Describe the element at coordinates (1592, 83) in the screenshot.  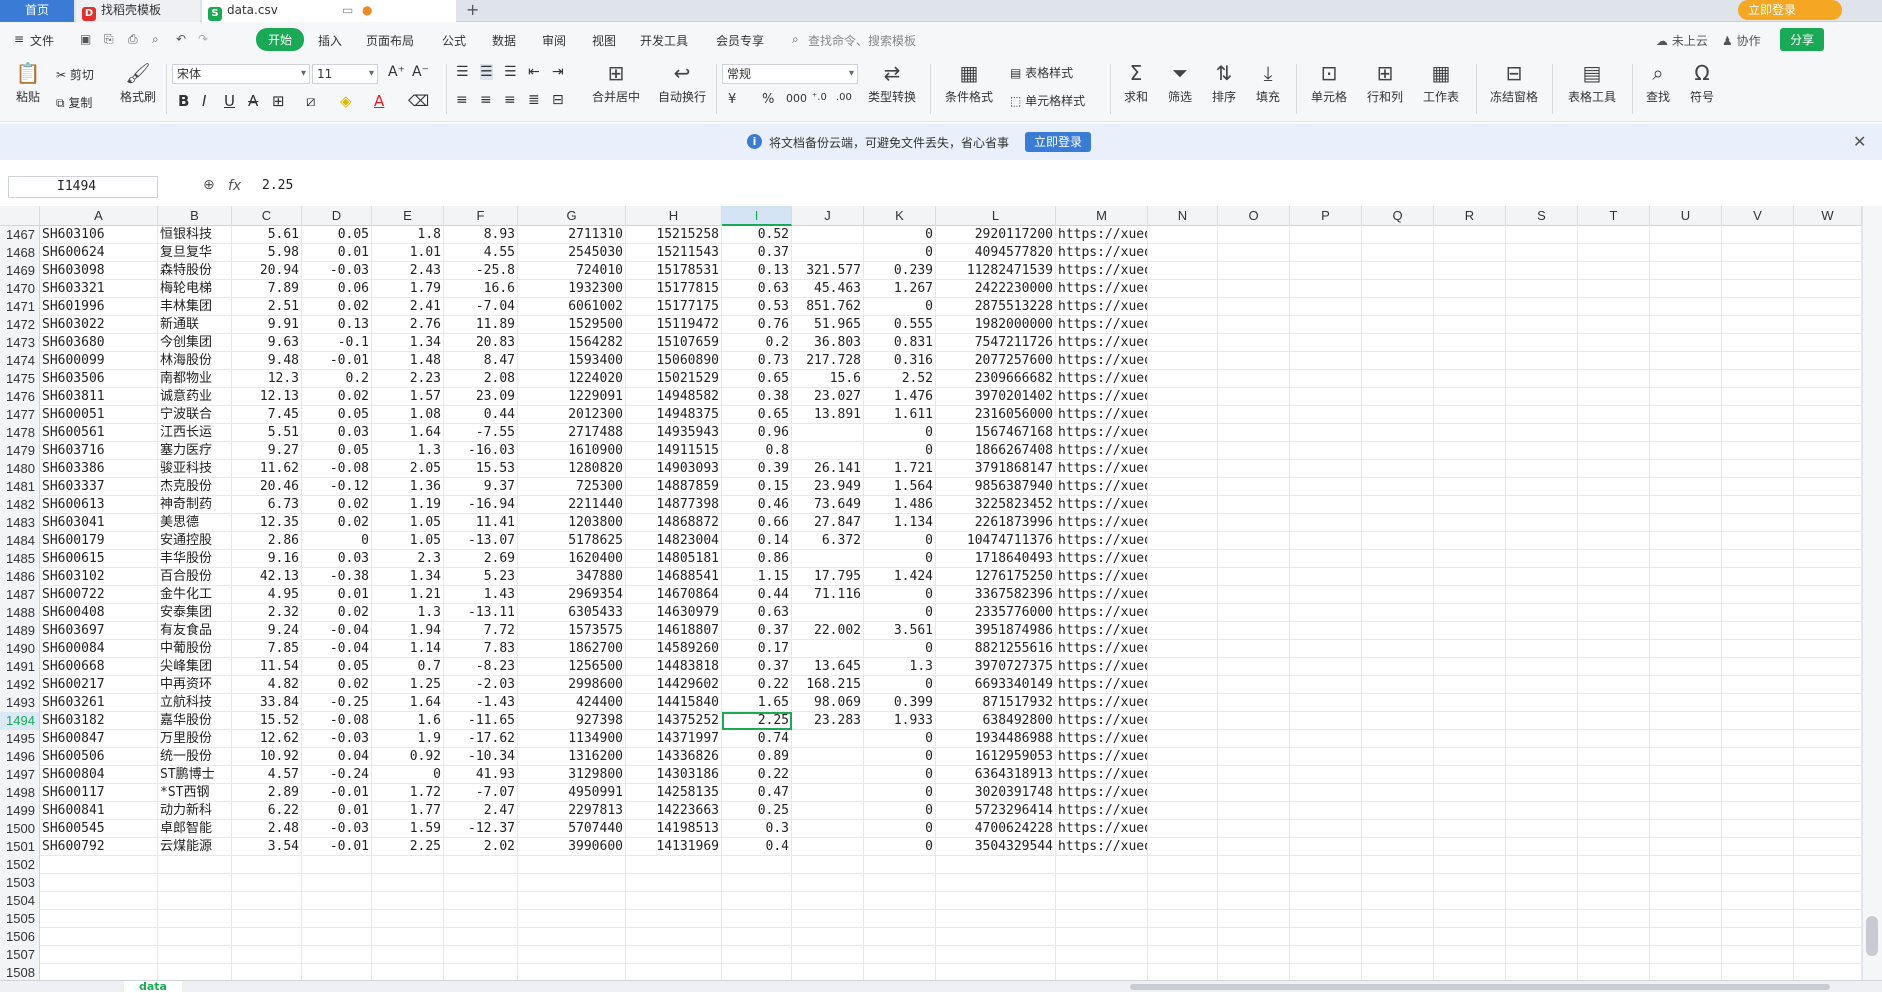
I see `table-tool-button: ▤ 表格工具` at that location.